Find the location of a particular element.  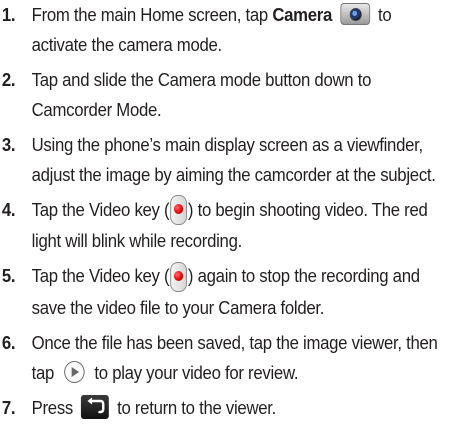

step-number: 6. is located at coordinates (8, 342).